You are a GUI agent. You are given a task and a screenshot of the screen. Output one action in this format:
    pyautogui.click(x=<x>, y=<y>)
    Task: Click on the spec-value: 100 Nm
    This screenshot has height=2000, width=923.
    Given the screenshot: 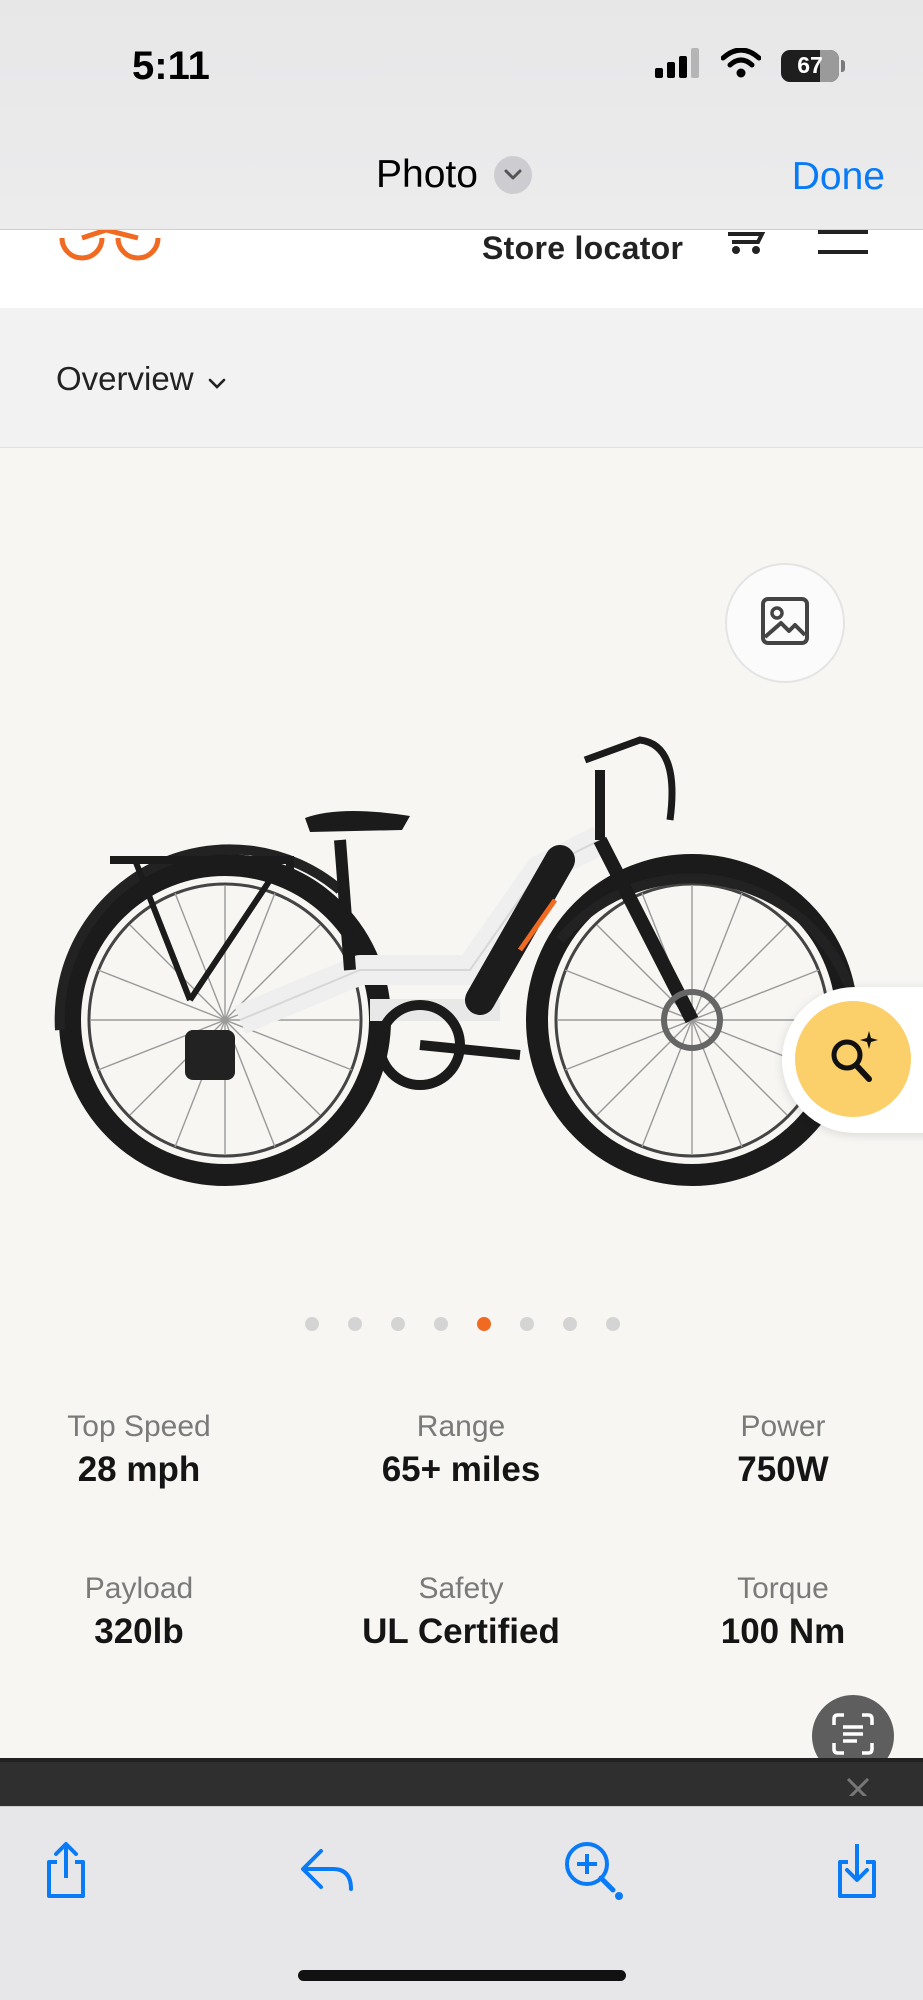 What is the action you would take?
    pyautogui.click(x=783, y=1631)
    